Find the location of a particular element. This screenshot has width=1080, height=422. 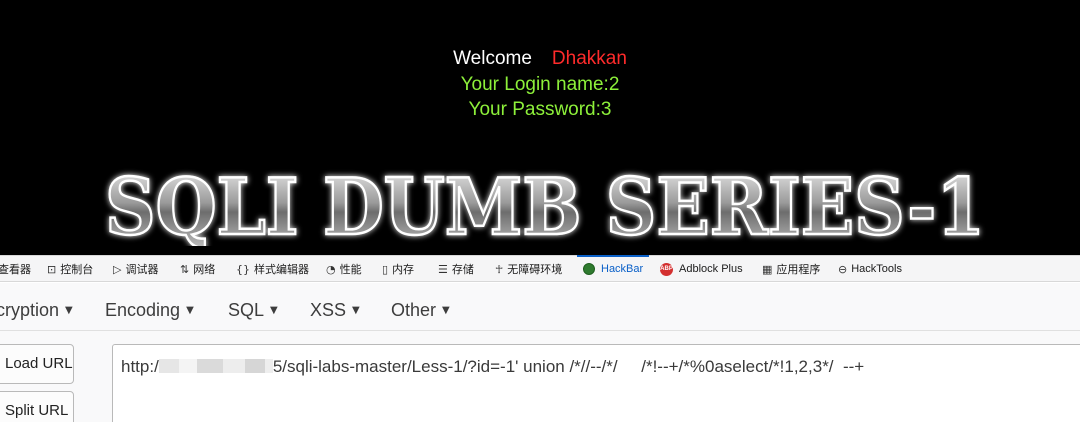

welcome-line: Welcome Dhakkan is located at coordinates (540, 59).